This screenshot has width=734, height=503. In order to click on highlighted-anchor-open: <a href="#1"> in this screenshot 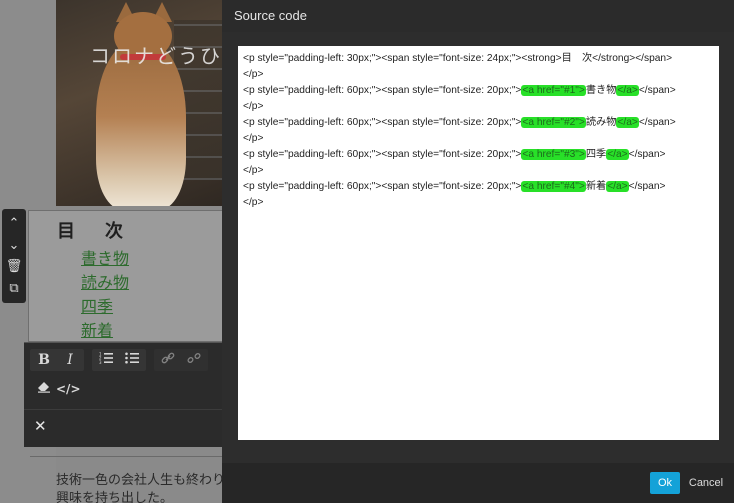, I will do `click(553, 90)`.